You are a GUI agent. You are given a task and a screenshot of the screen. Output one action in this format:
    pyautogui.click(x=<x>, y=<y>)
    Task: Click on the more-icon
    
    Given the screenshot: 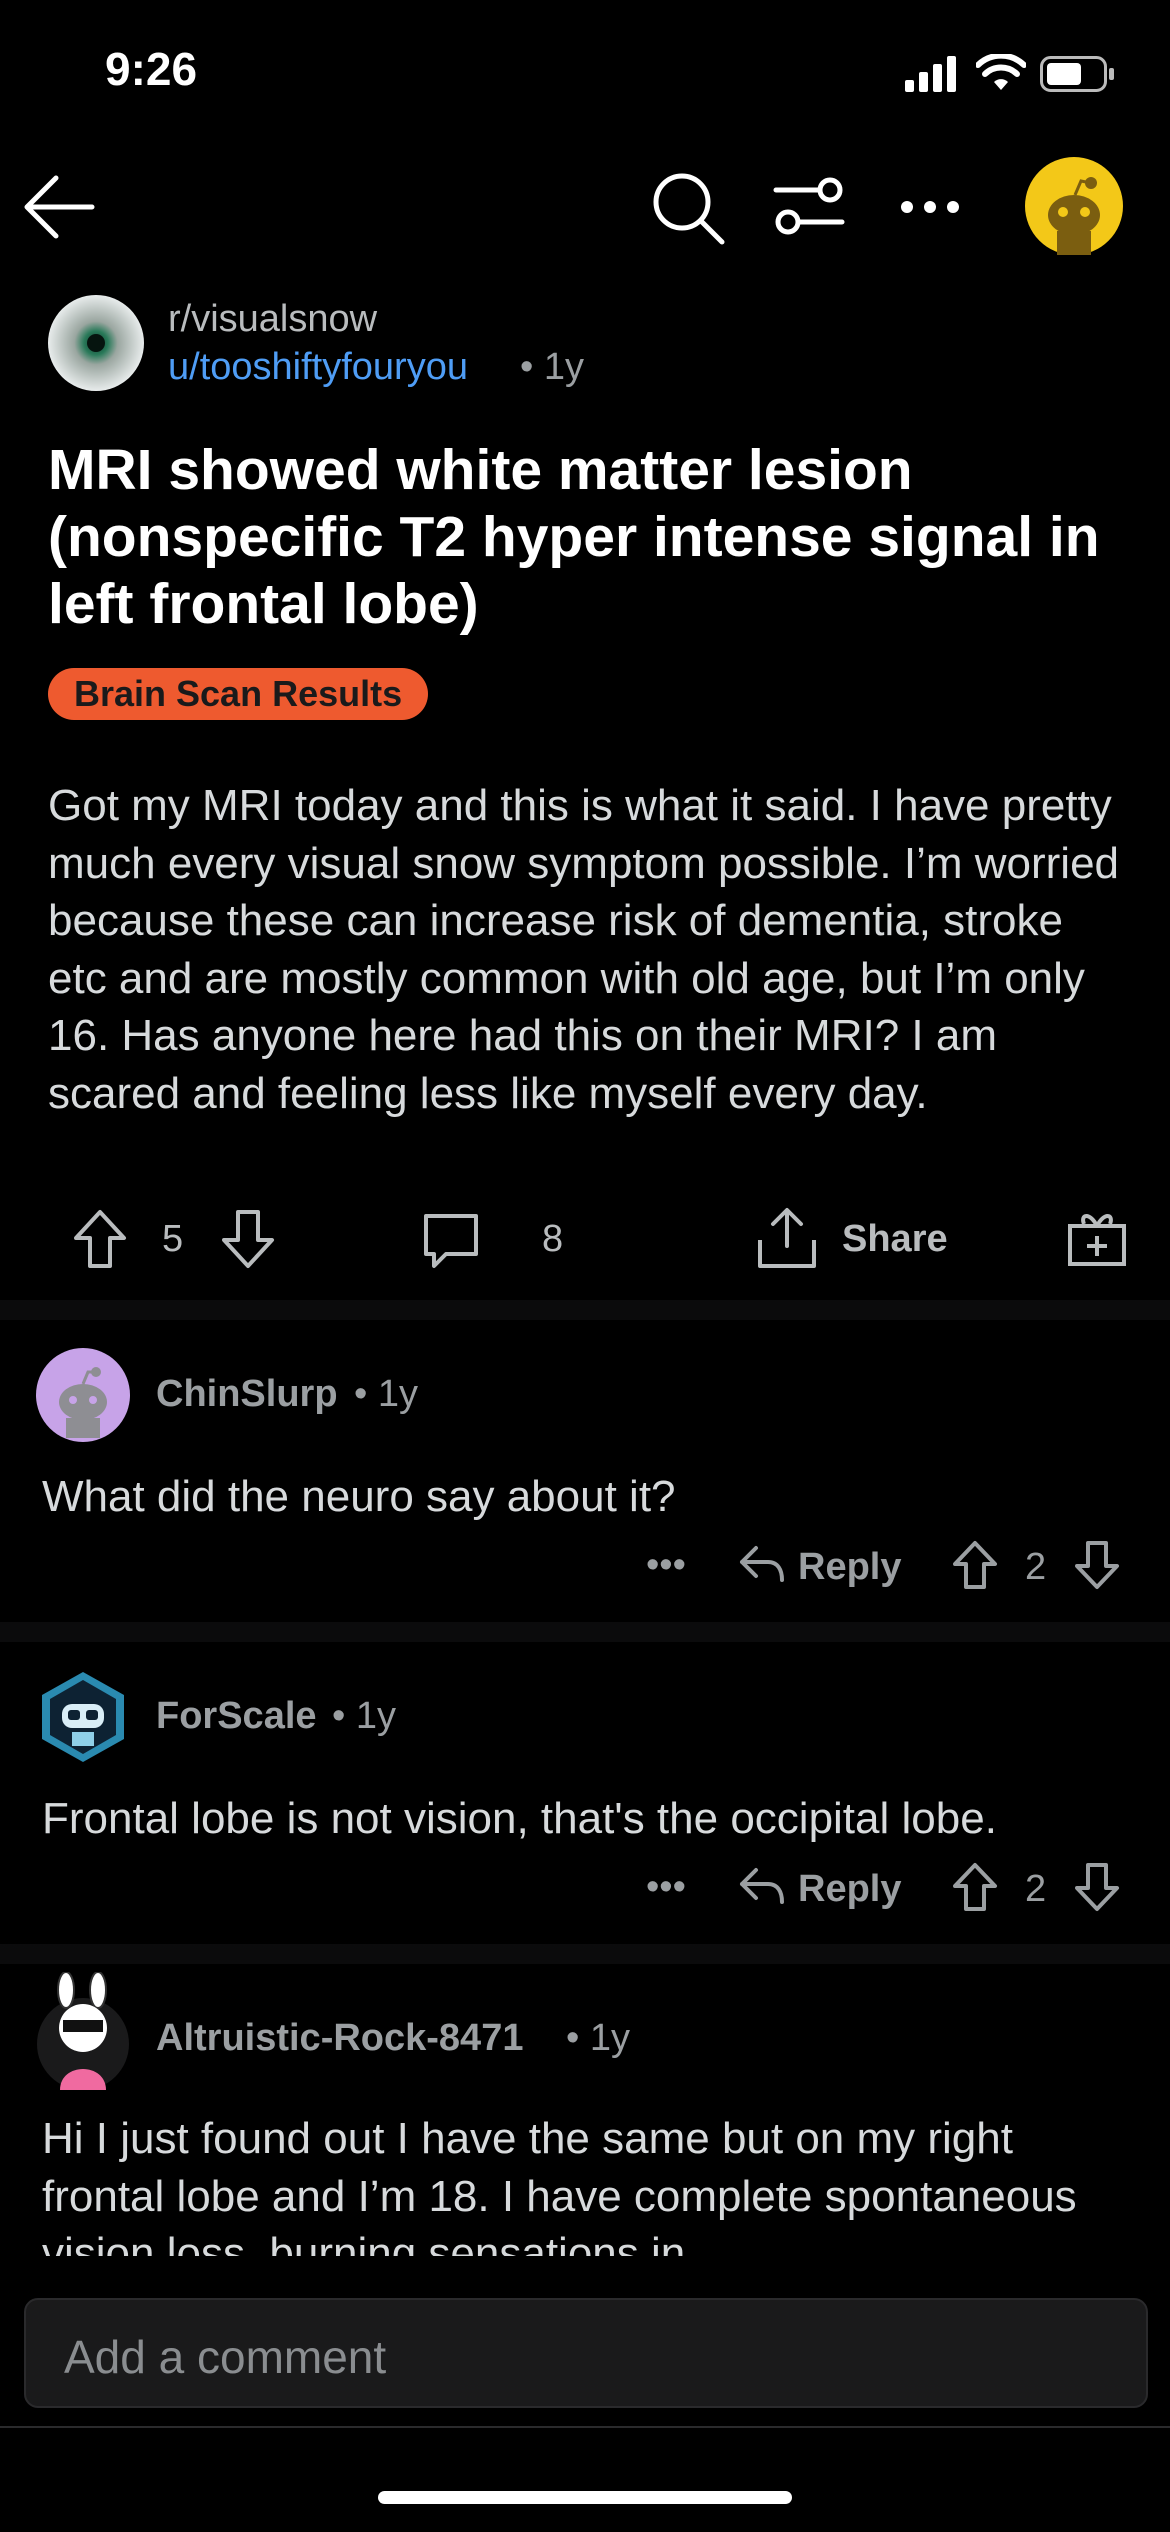 What is the action you would take?
    pyautogui.click(x=930, y=207)
    